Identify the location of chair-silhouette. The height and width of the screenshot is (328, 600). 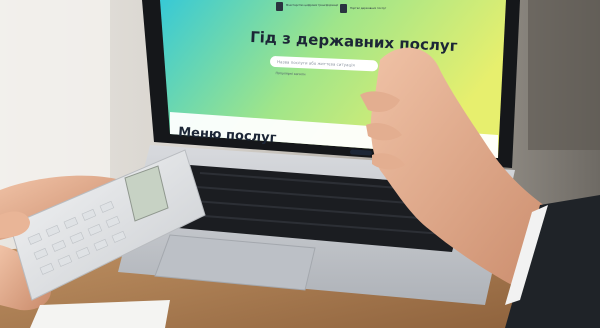
(564, 75).